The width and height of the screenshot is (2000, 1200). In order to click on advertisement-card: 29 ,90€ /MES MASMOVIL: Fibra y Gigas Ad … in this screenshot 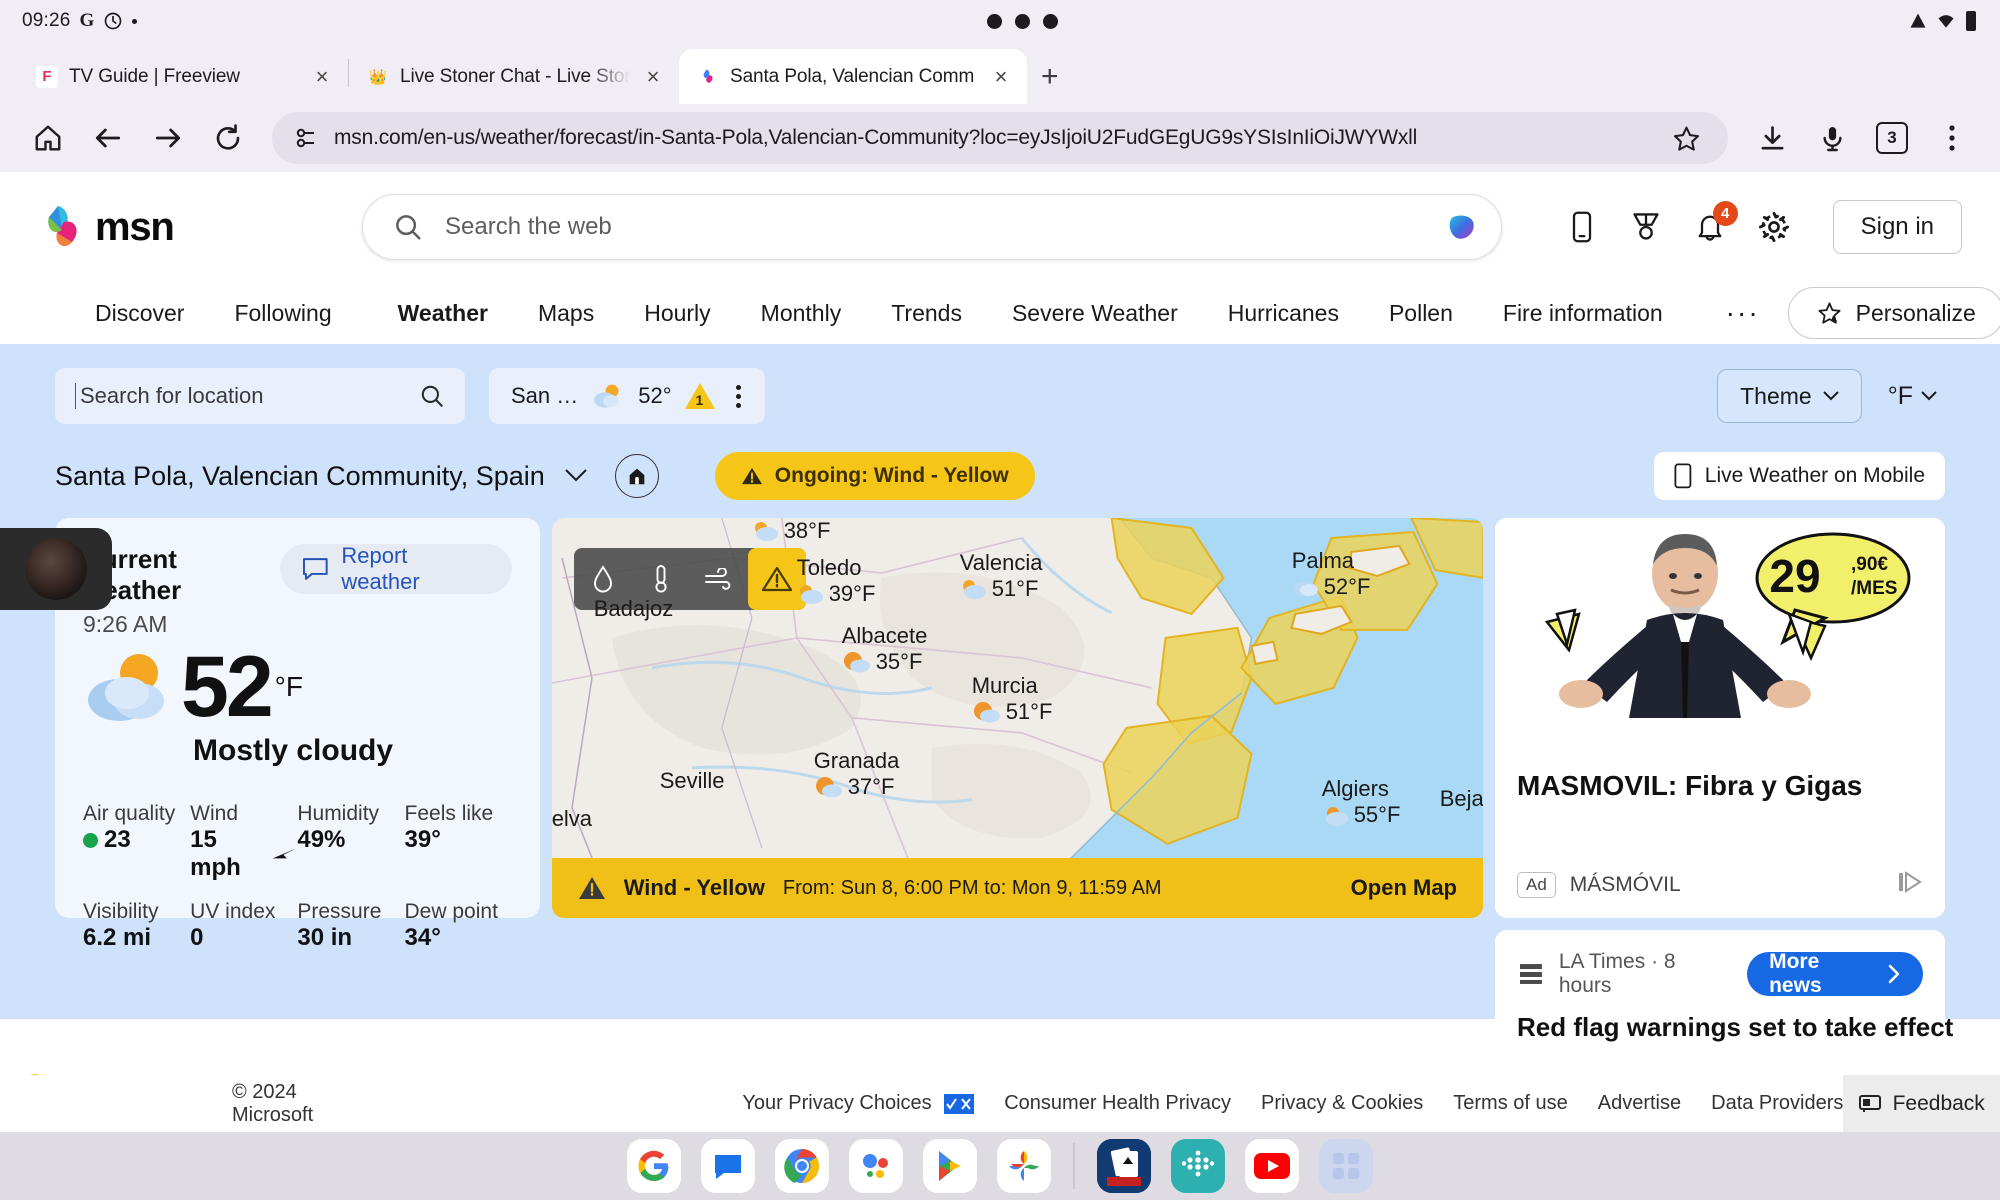, I will do `click(1720, 718)`.